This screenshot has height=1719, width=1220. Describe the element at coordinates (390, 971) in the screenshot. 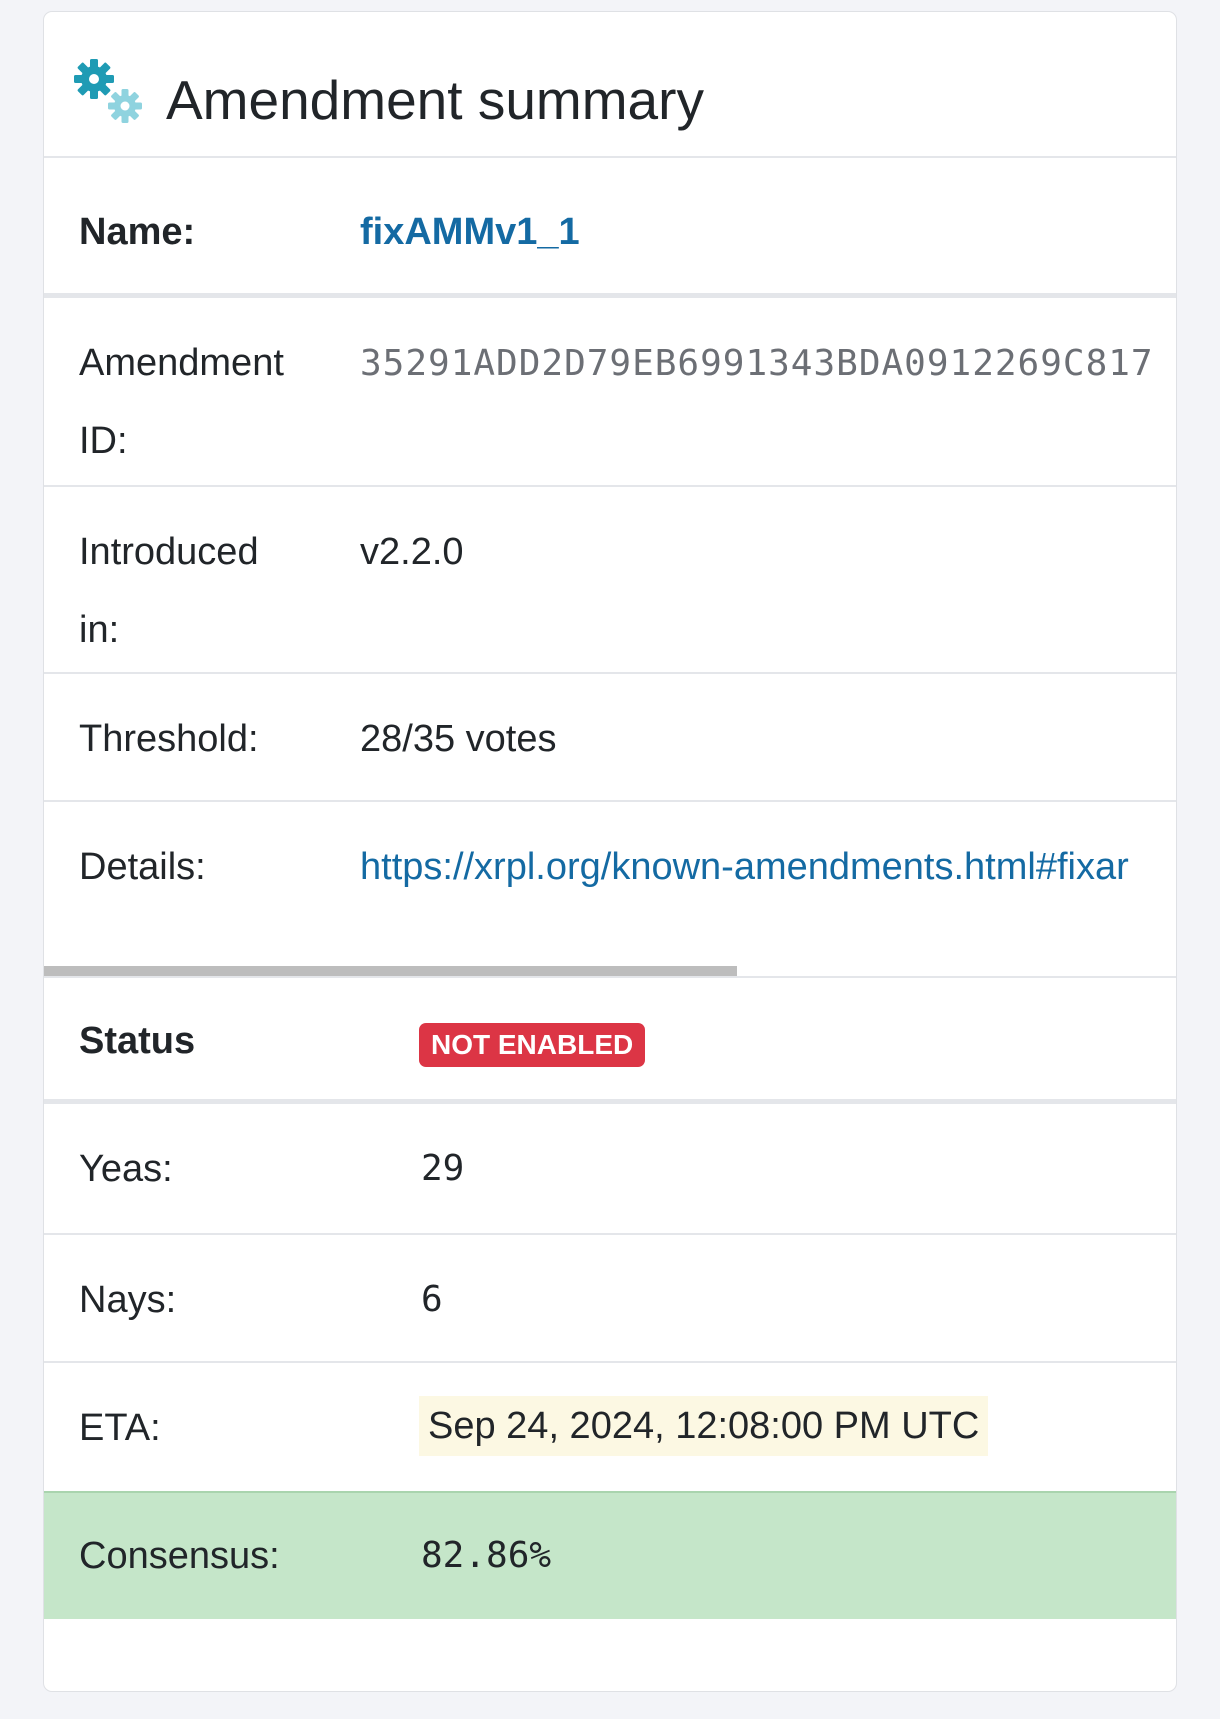

I see `horizontal-scrollbar` at that location.